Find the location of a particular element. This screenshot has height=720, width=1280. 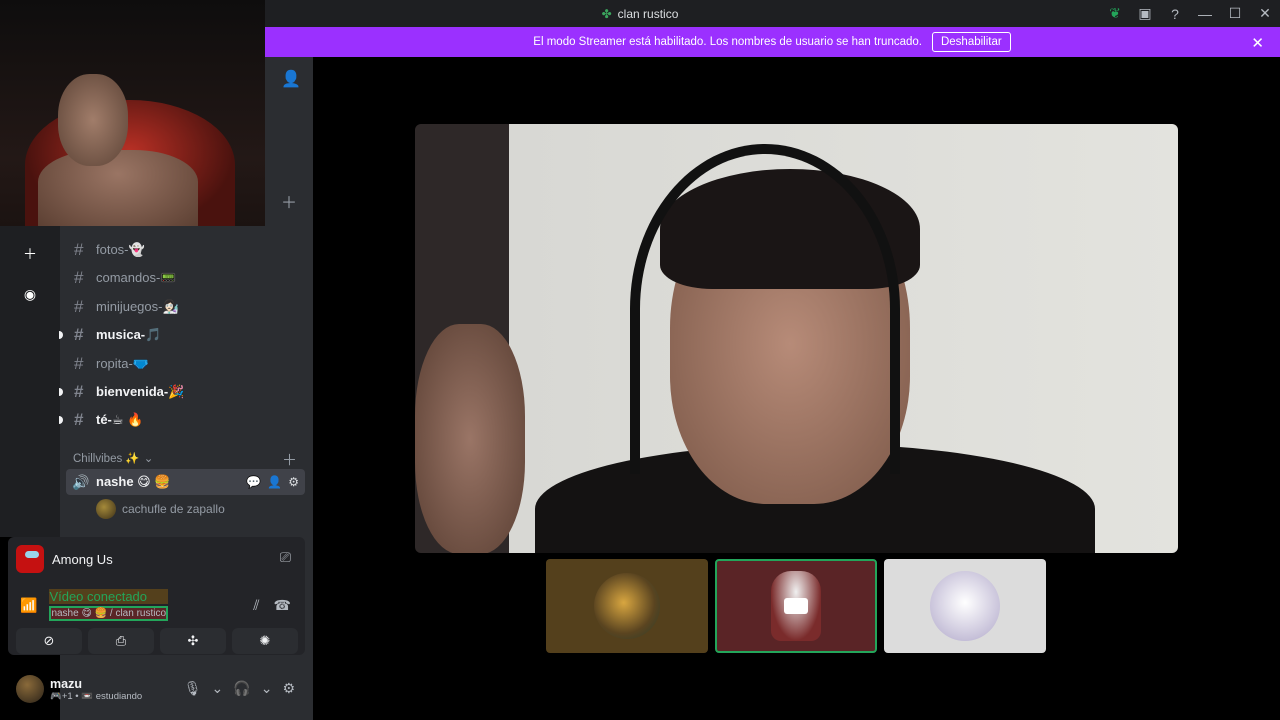

user-panel: mazu 🎮+1 • 📼 estudiando 🎙 ⌄ 🎧 ⌄ ⚙ is located at coordinates (156, 689).